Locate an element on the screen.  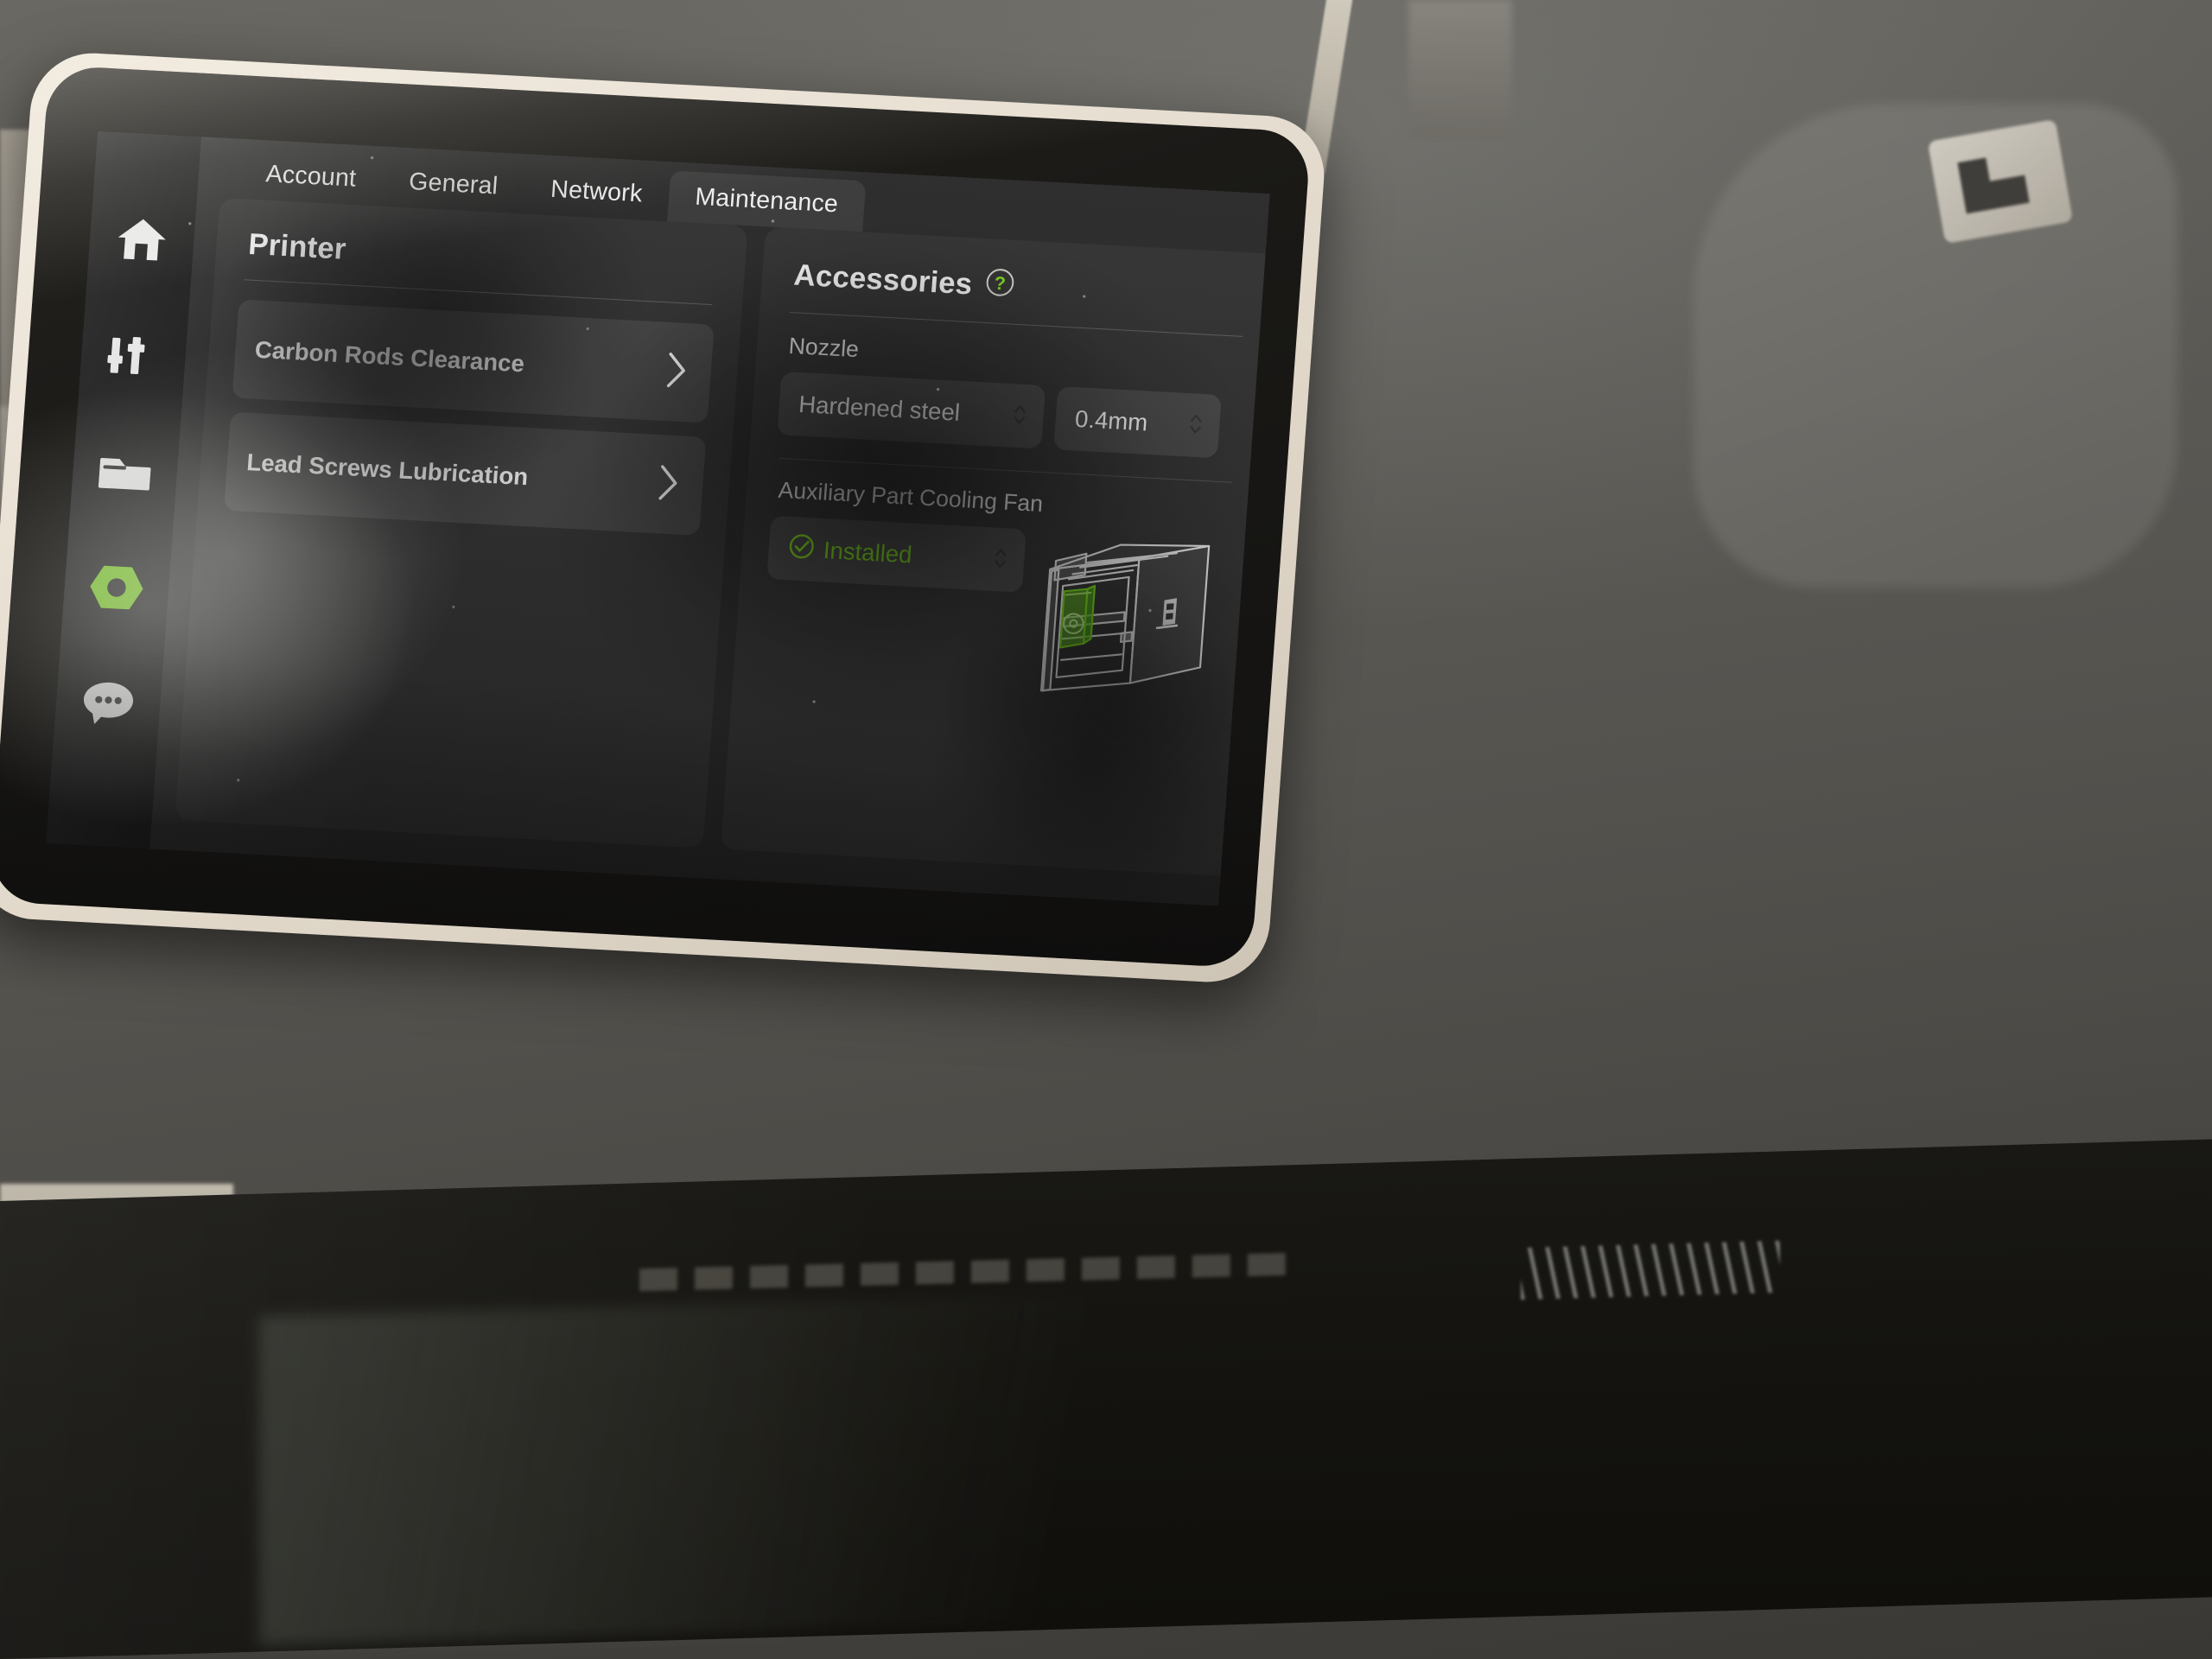
aux-fan-row: Installed is located at coordinates (995, 616).